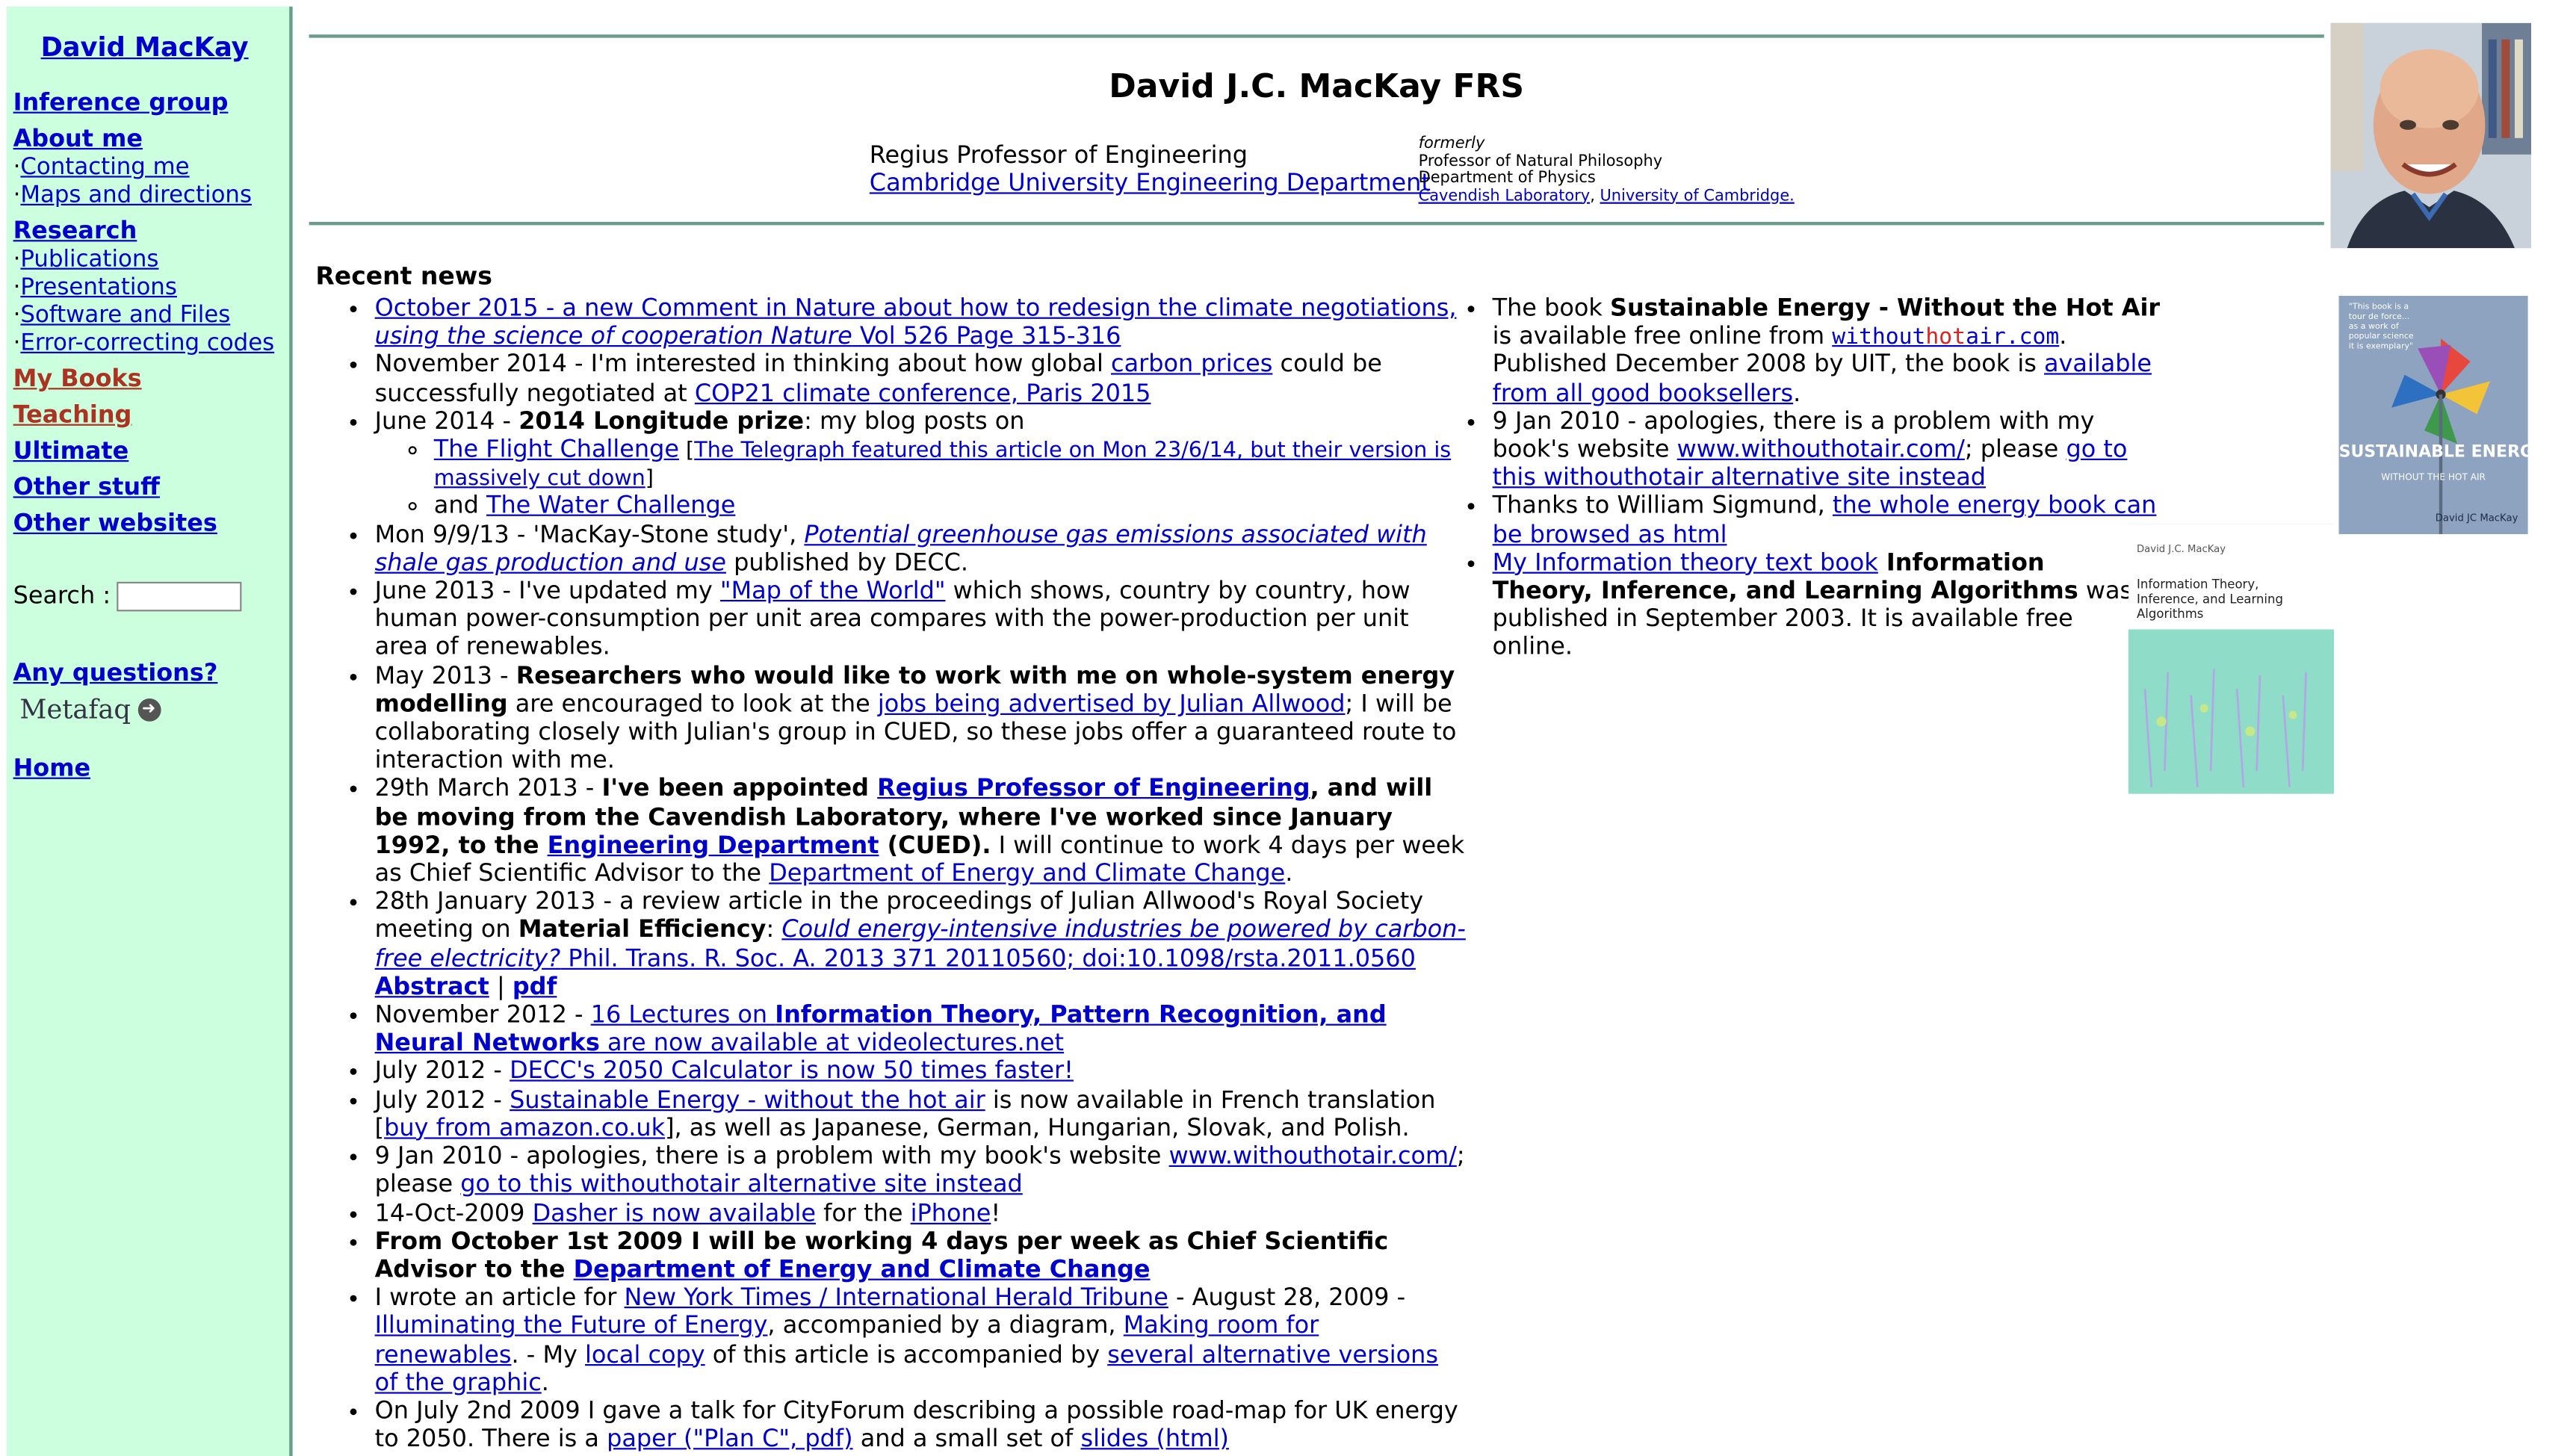 This screenshot has width=2576, height=1456. I want to click on news-text: Mon 9/9/13 - 'MacKay-Stone study',, so click(589, 534).